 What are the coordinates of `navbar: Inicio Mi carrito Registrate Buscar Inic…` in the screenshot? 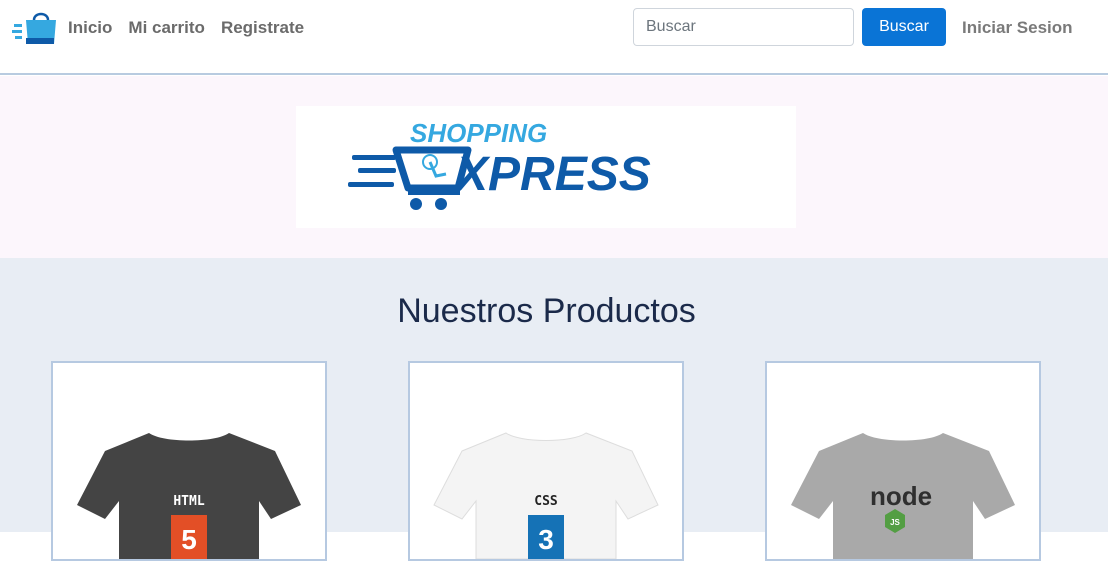 It's located at (554, 37).